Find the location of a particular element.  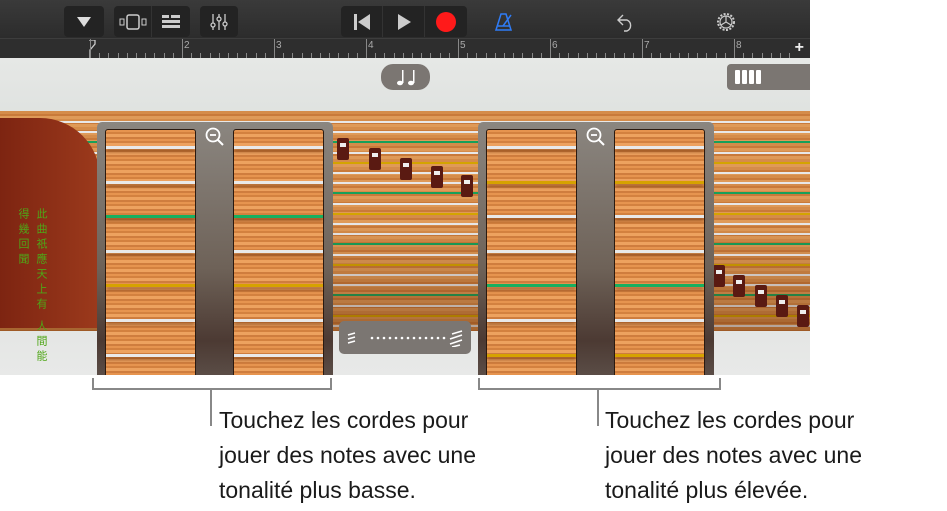

ruler-bar-number: 3 is located at coordinates (279, 45).